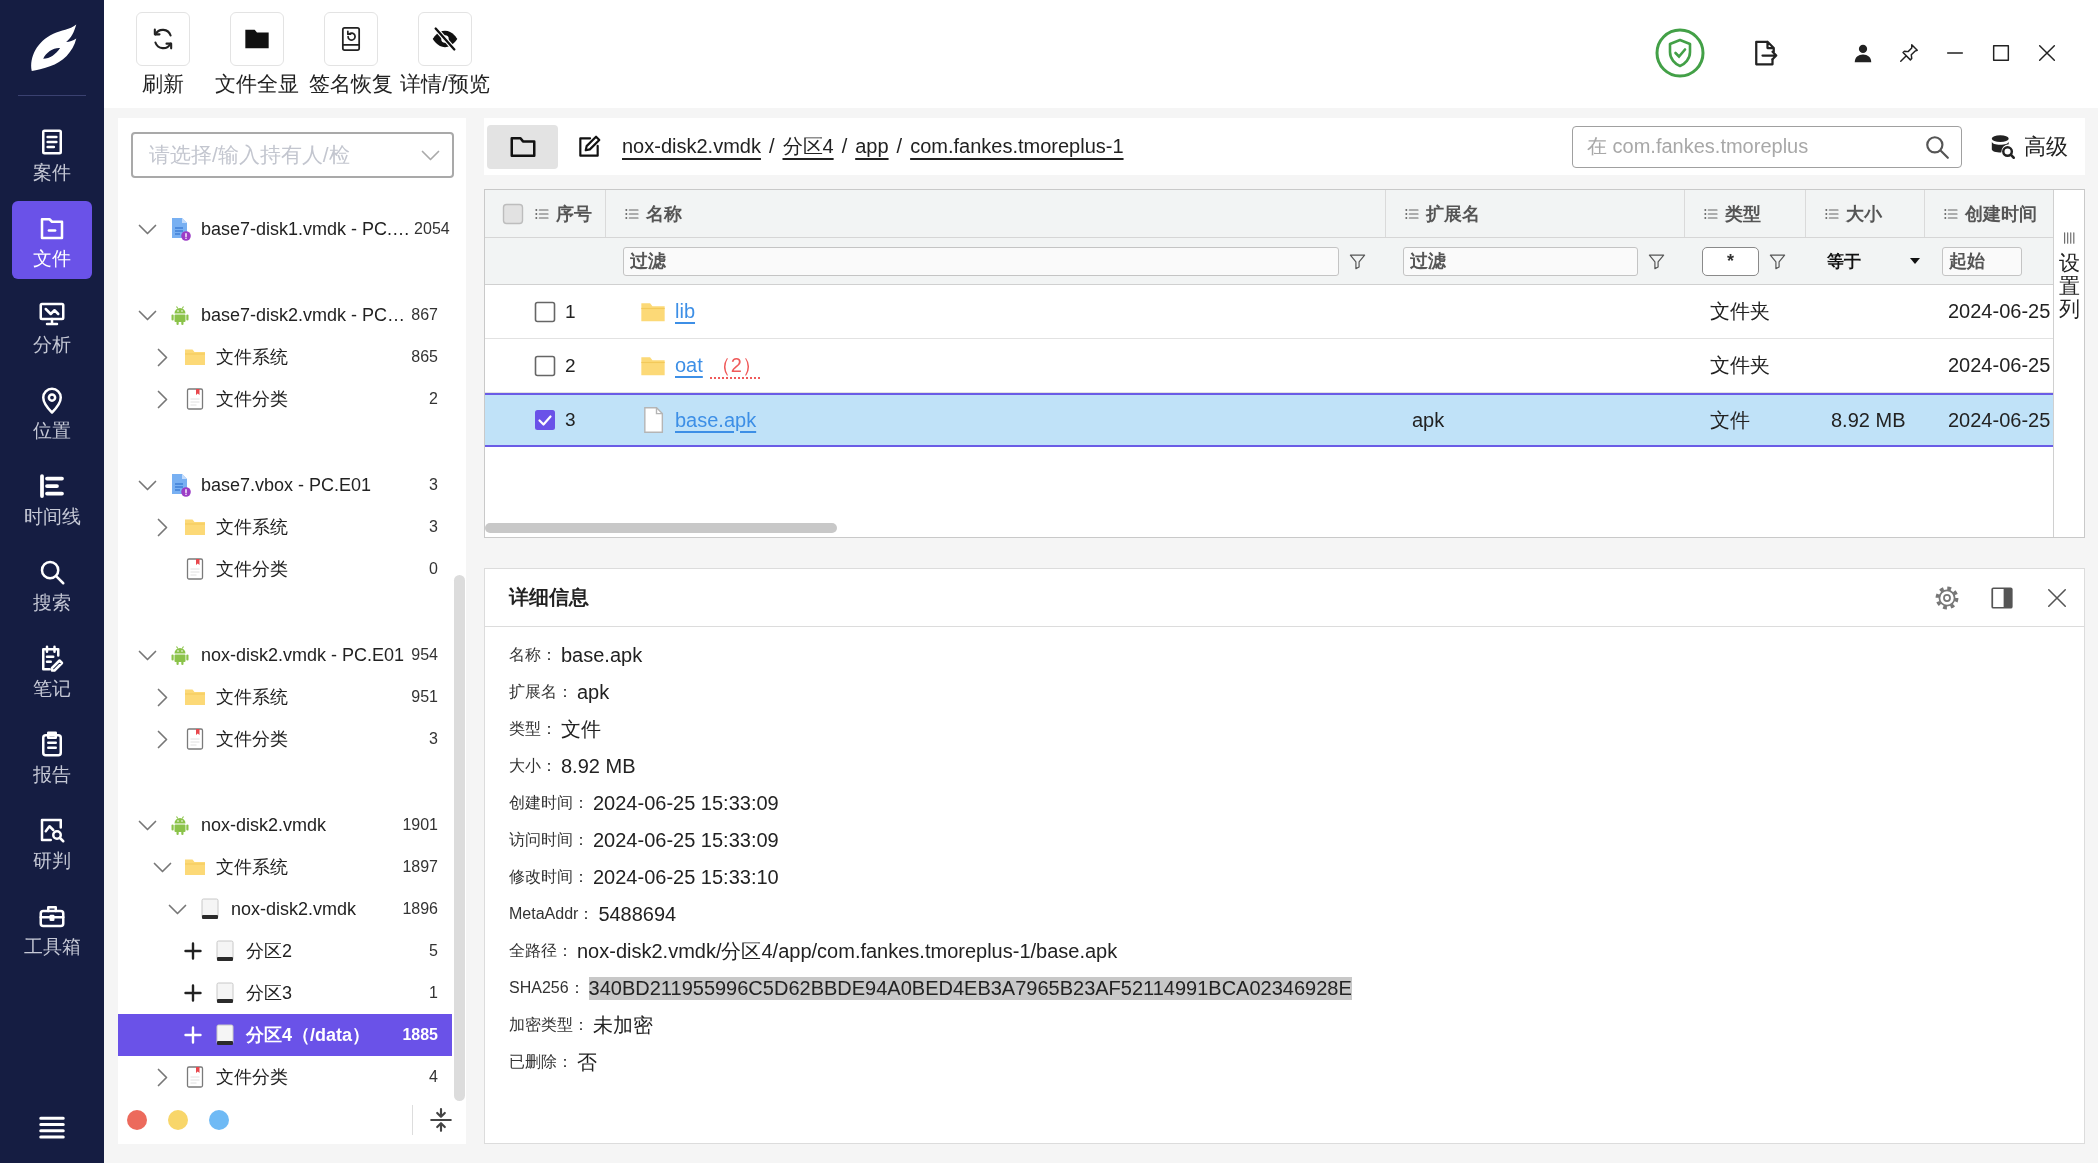  I want to click on nav-button: 研判, so click(52, 842).